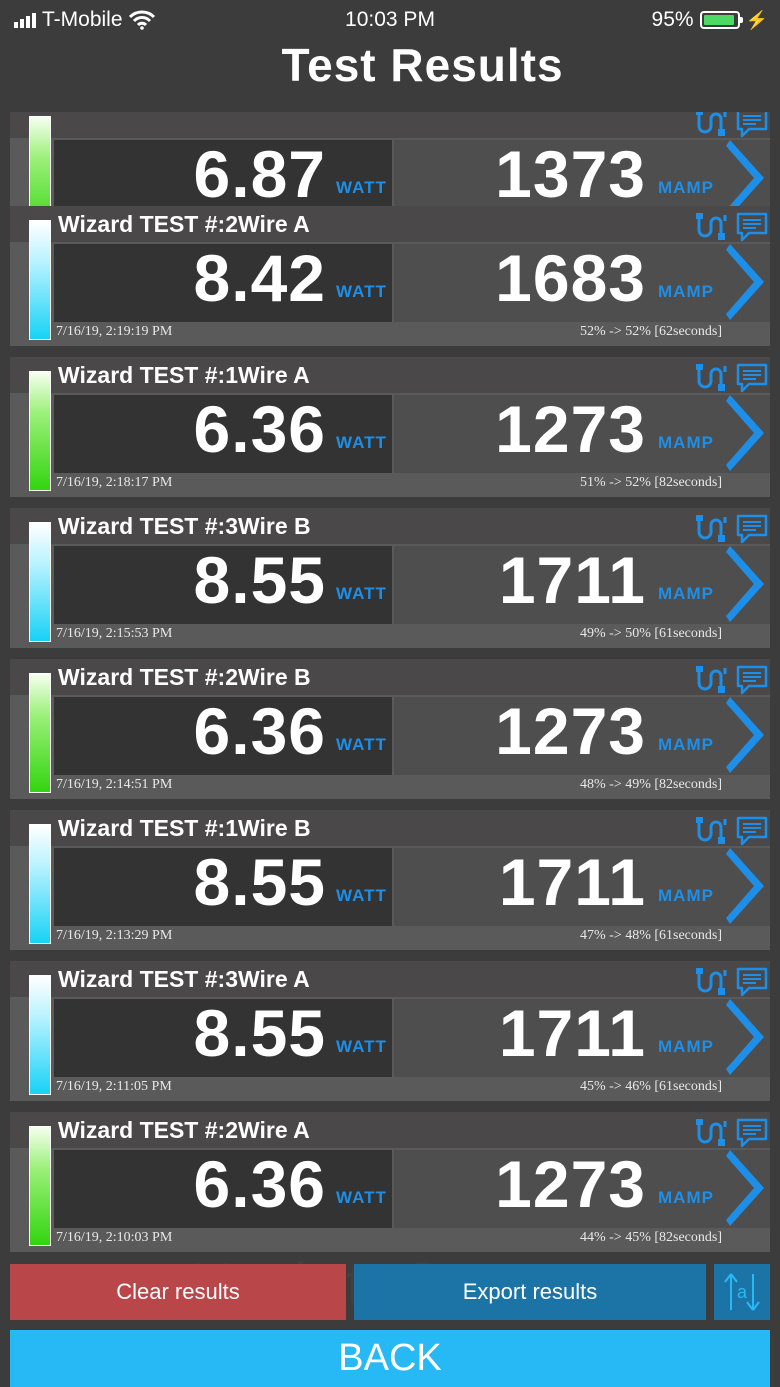  What do you see at coordinates (178, 1292) in the screenshot?
I see `clear-results-button: Clear results` at bounding box center [178, 1292].